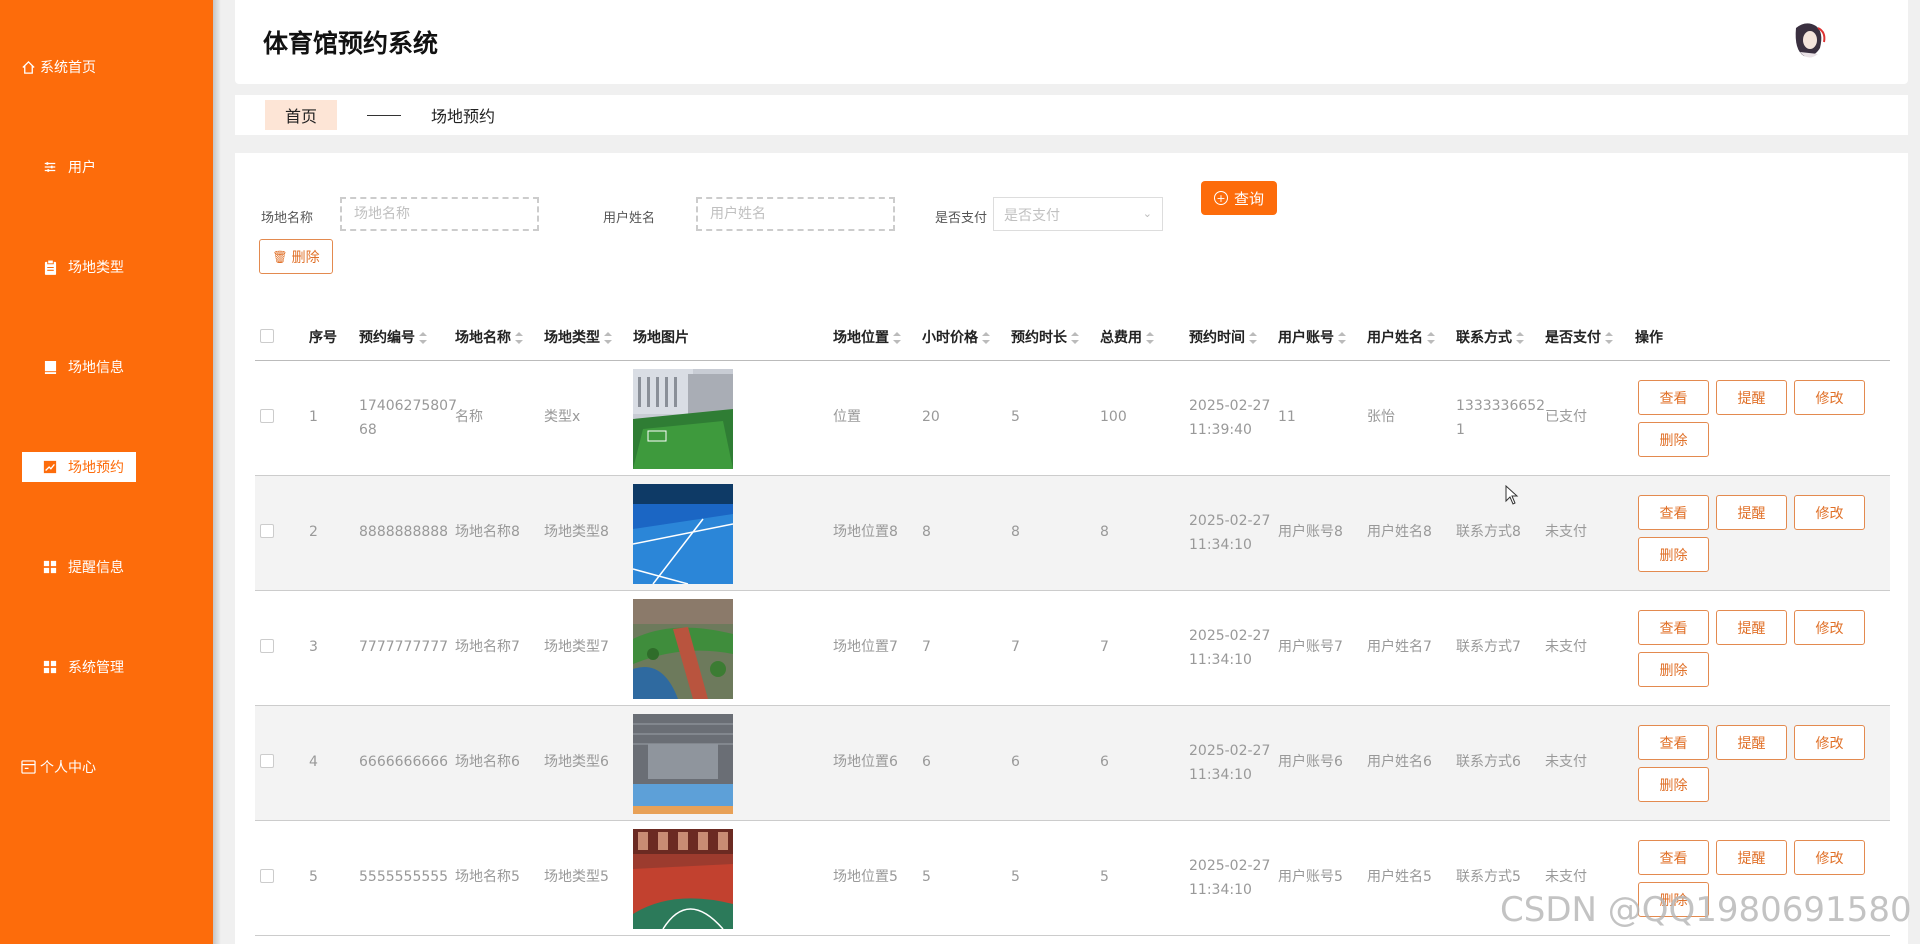 Image resolution: width=1920 pixels, height=944 pixels. I want to click on avatar, so click(1809, 41).